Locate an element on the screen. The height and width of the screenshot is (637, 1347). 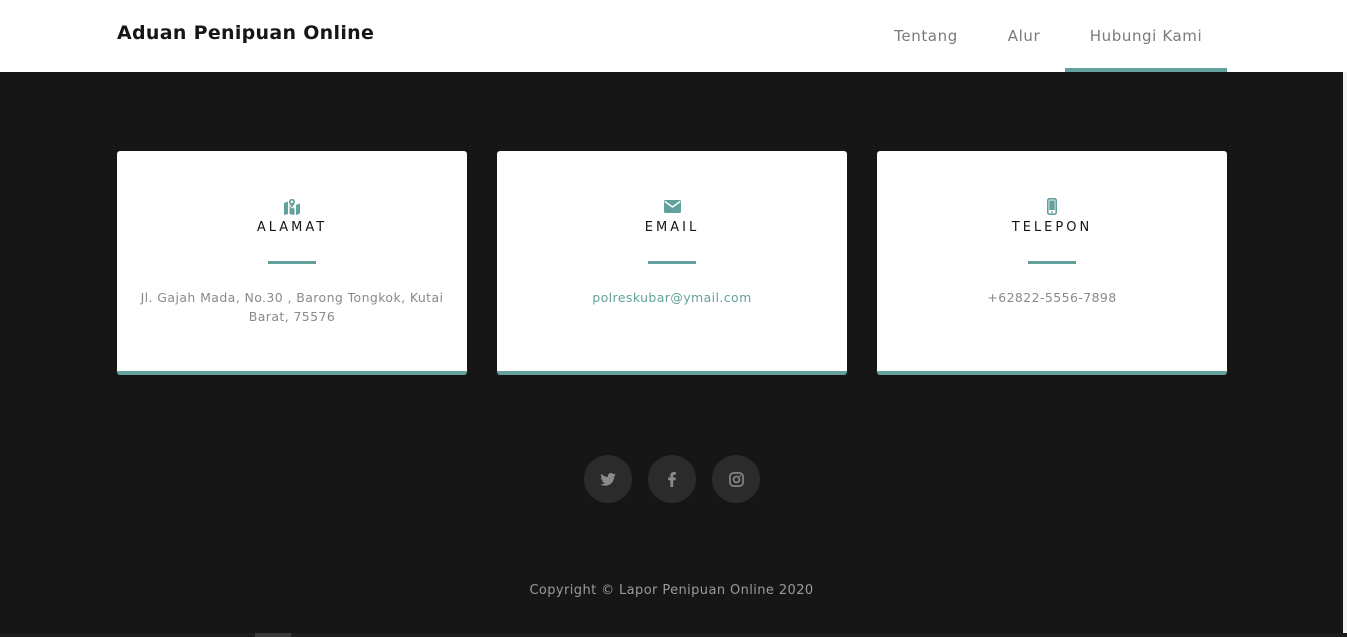
nav-link-alur: Alur is located at coordinates (1024, 36).